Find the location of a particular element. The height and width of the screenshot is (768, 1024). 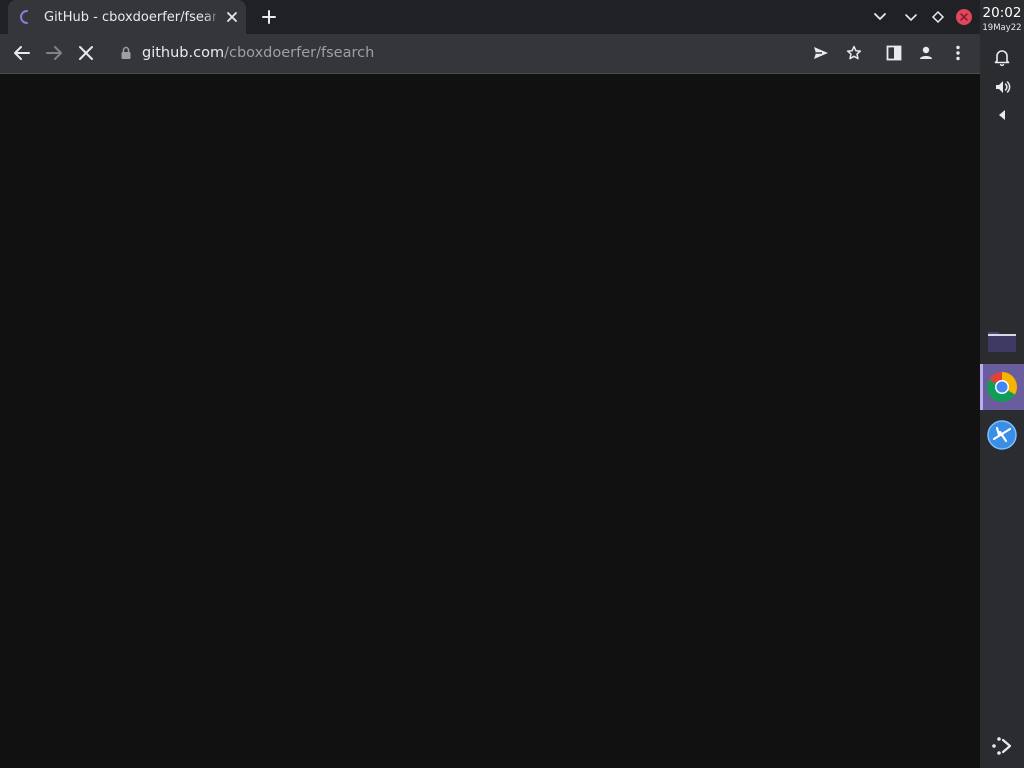

airplane-app-icon is located at coordinates (1002, 435).